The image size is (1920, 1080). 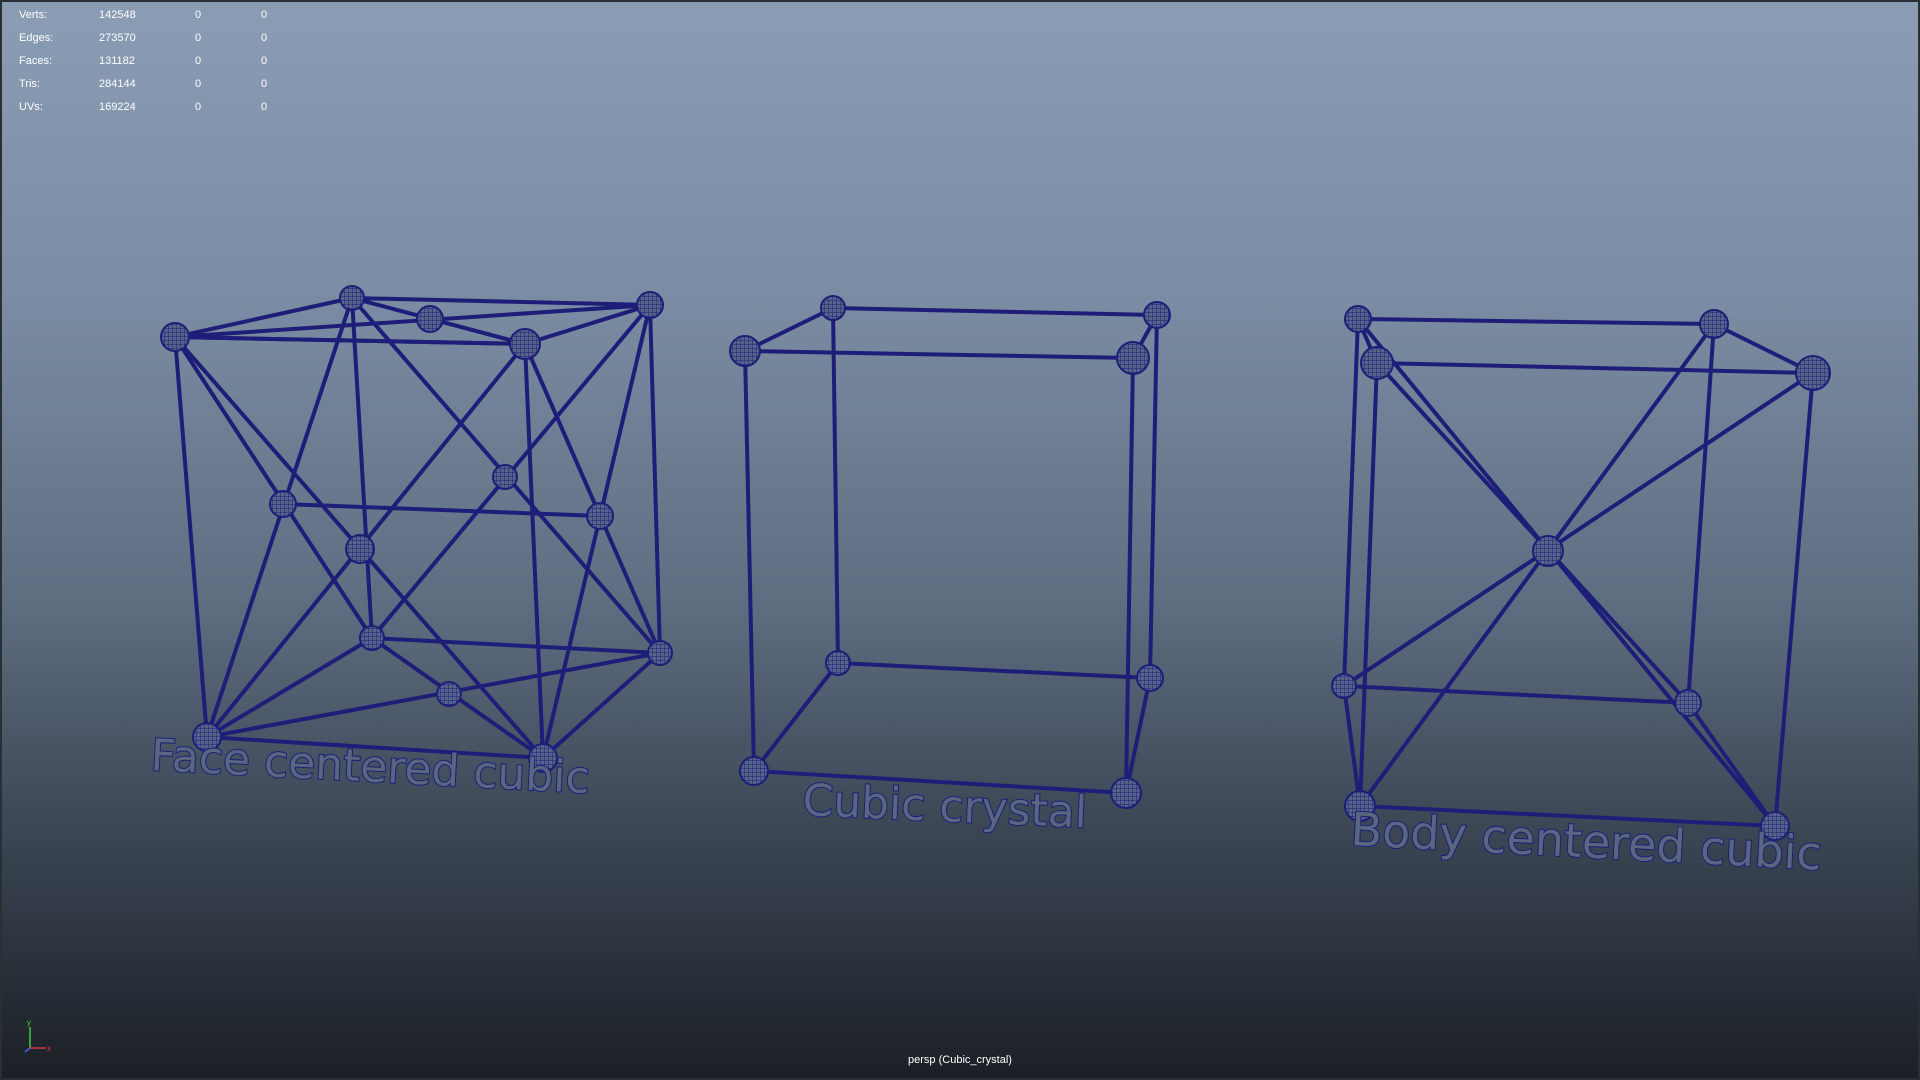 I want to click on camera-label: persp (Cubic_crystal), so click(x=960, y=1060).